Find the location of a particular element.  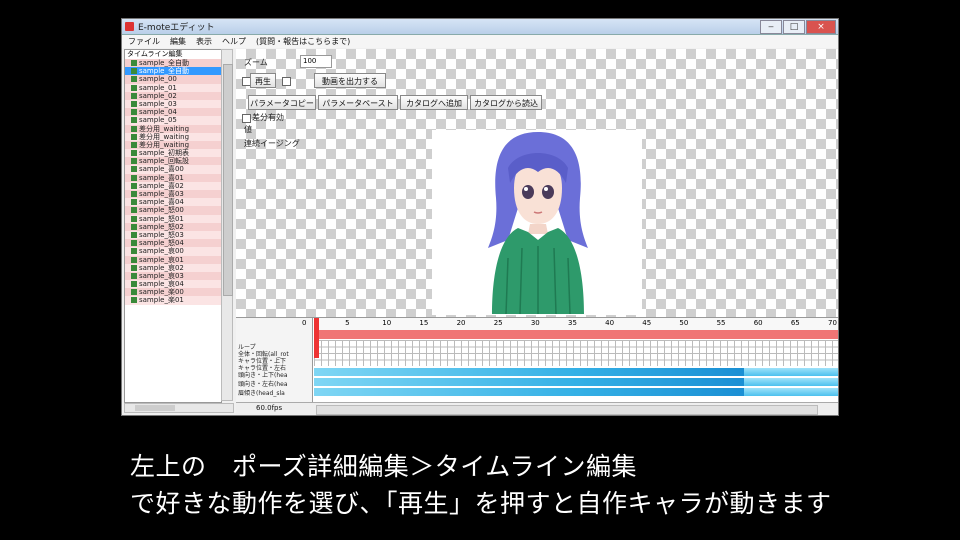

tree-item: sample_怒00 is located at coordinates (173, 210).